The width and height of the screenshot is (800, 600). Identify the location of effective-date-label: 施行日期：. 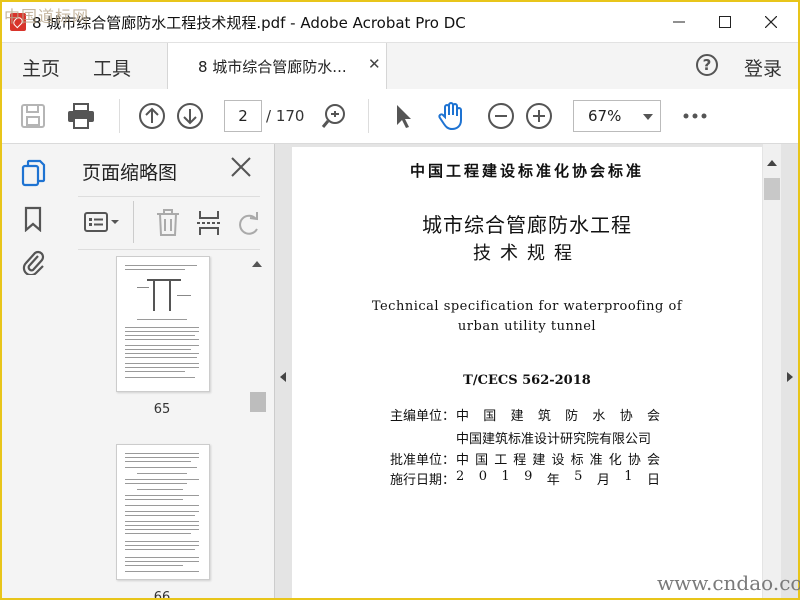
(423, 480).